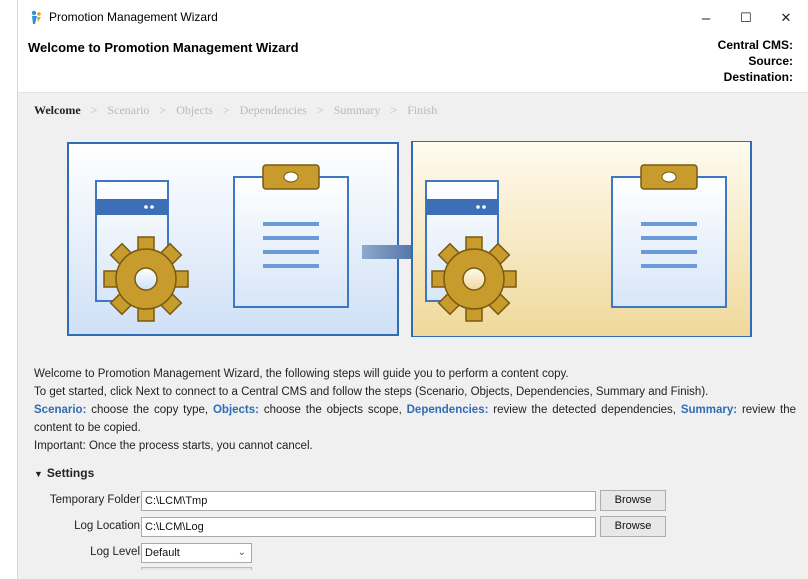  Describe the element at coordinates (413, 17) in the screenshot. I see `title-bar: Promotion Management Wizard – ☐ ✕` at that location.